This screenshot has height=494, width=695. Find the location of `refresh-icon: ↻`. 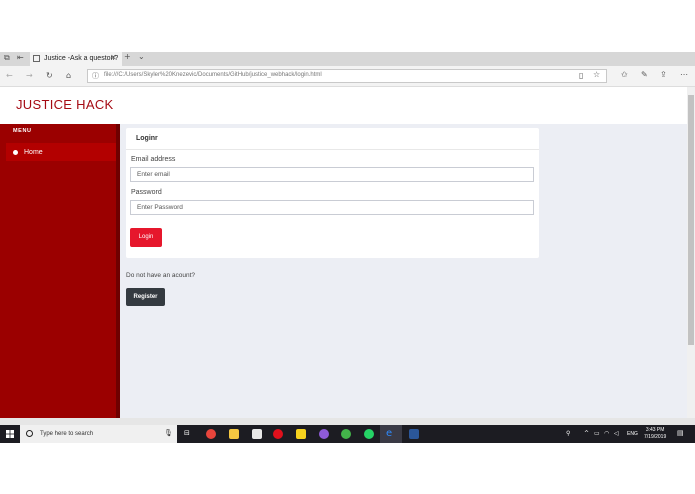

refresh-icon: ↻ is located at coordinates (49, 75).